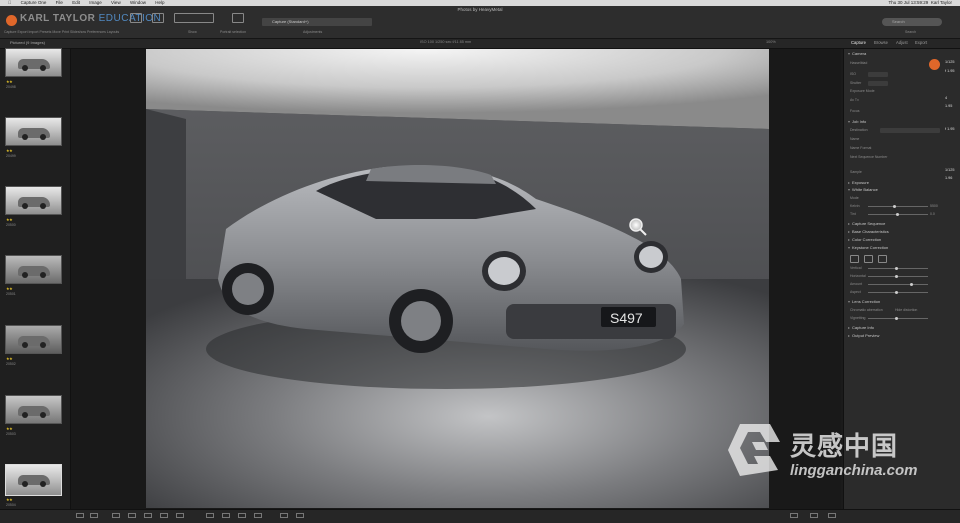  What do you see at coordinates (11, 20) in the screenshot?
I see `capture-record-icon` at bounding box center [11, 20].